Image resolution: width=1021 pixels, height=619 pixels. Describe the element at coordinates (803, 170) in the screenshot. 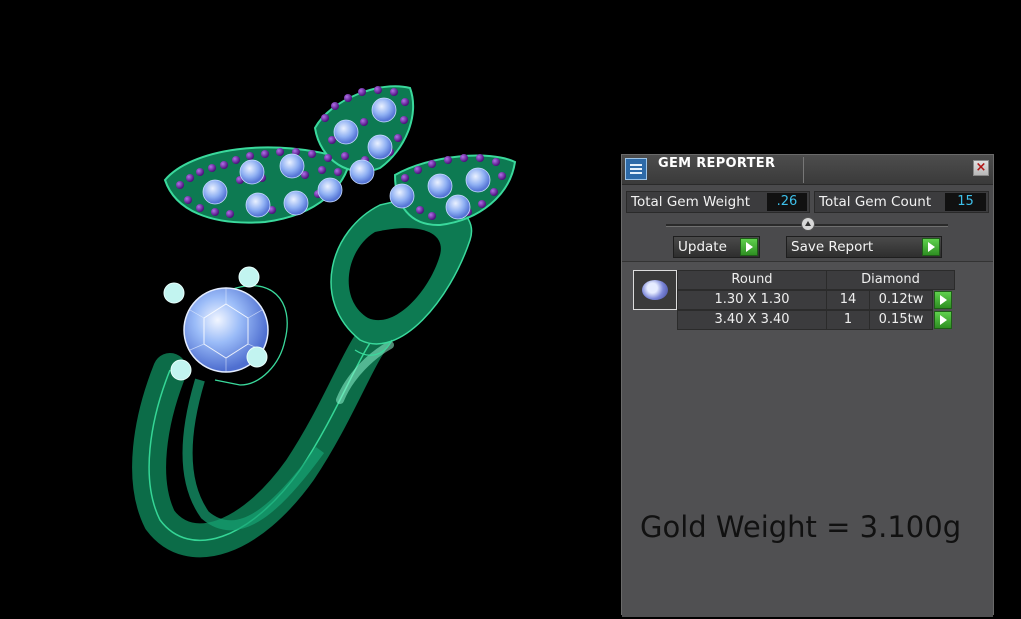

I see `title-divider` at that location.